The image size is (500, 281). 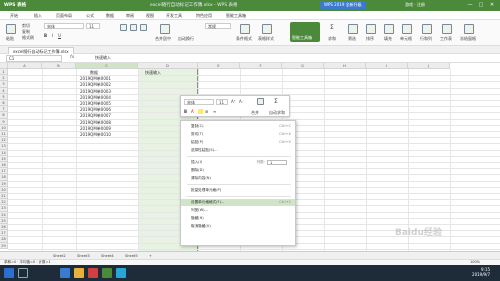 I want to click on paste-icon, so click(x=11, y=29).